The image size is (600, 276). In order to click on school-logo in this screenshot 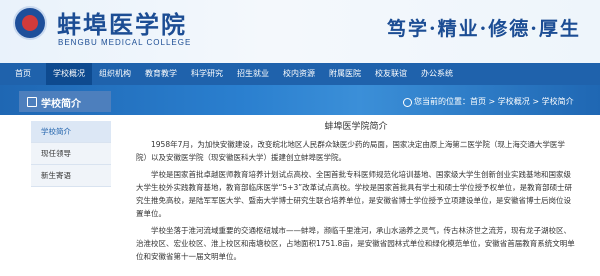, I will do `click(30, 23)`.